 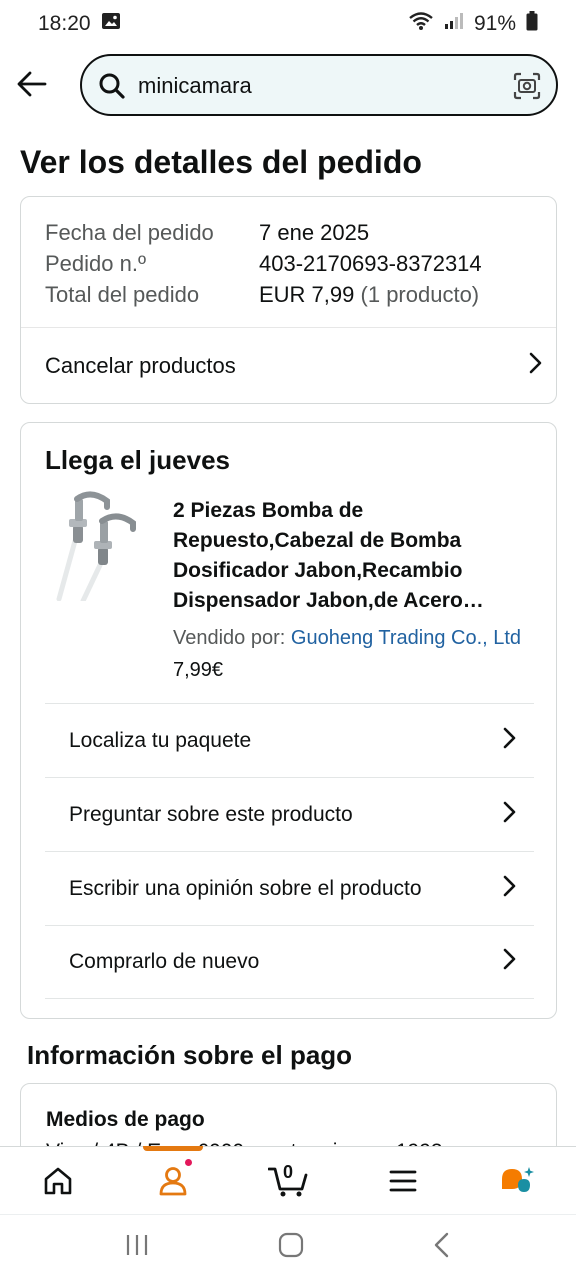 What do you see at coordinates (421, 24) in the screenshot?
I see `wifi-icon` at bounding box center [421, 24].